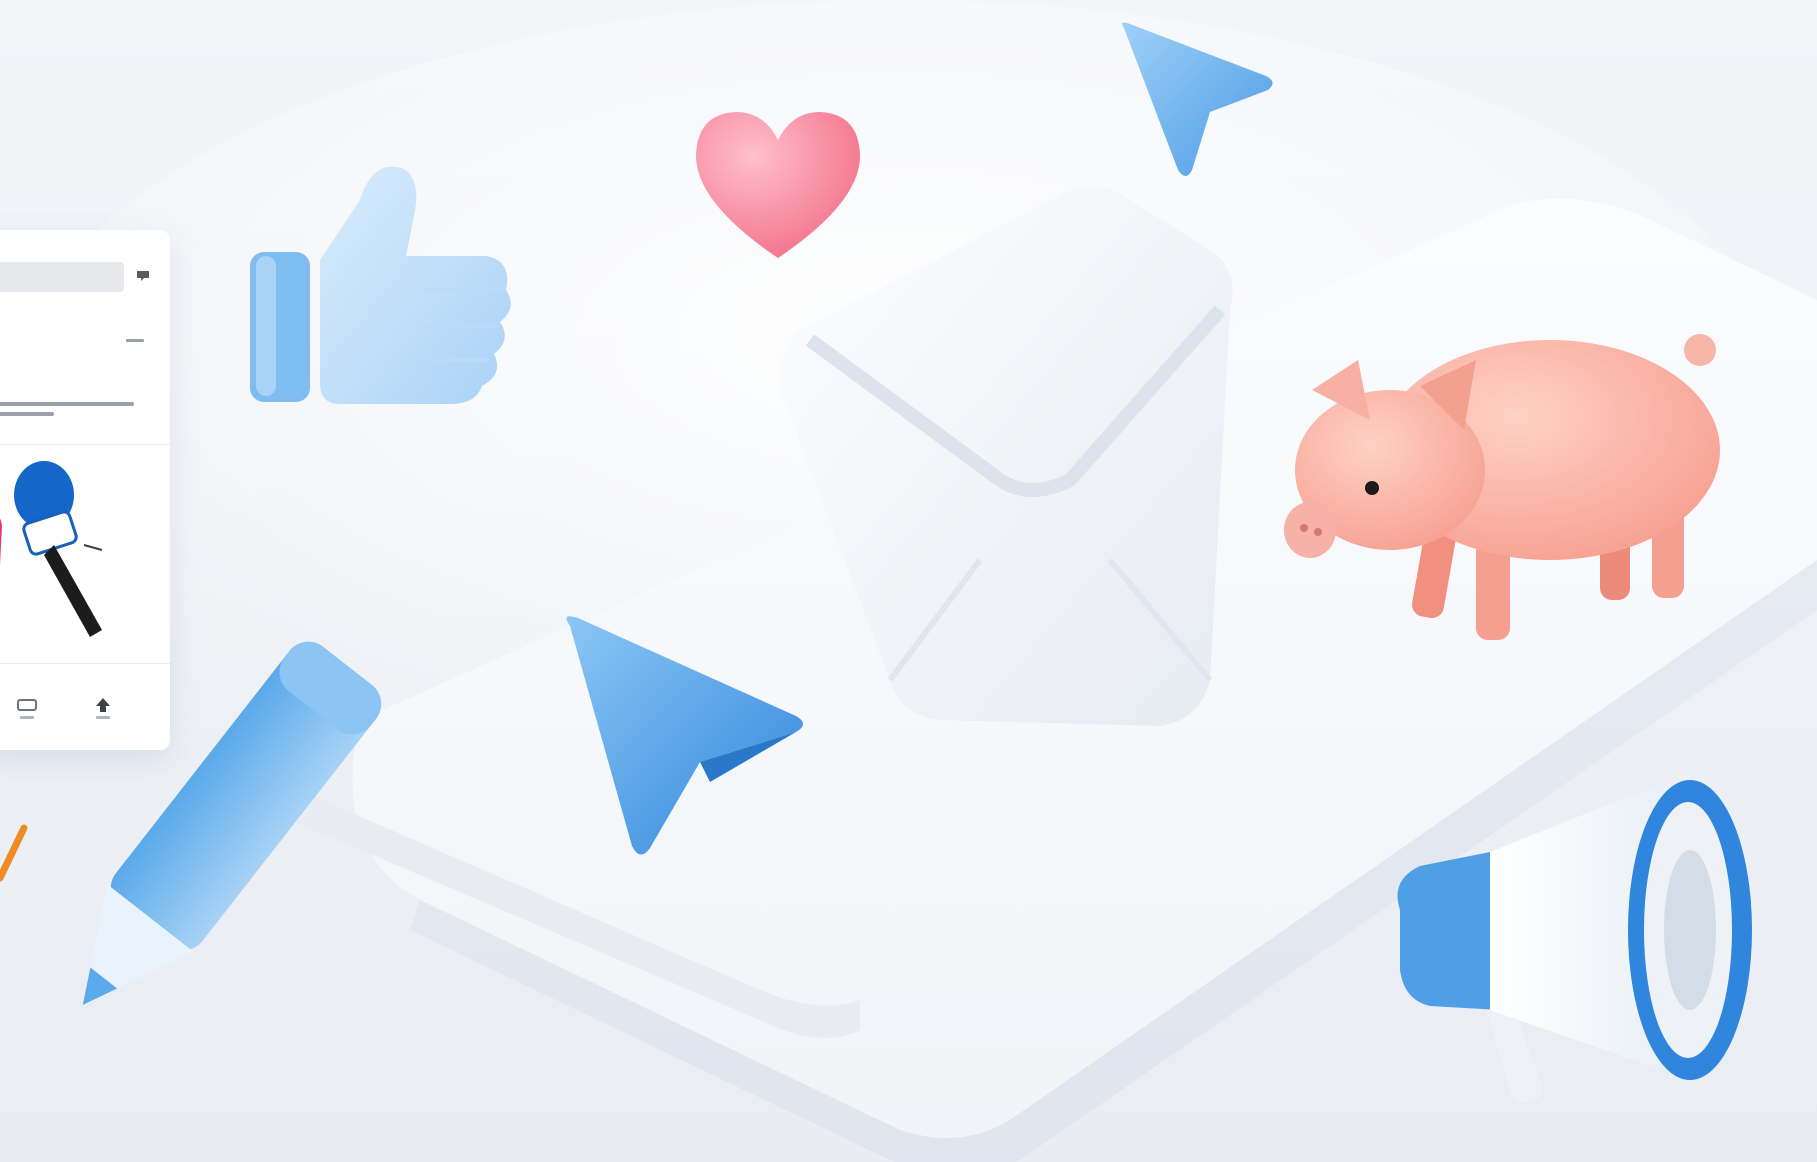  Describe the element at coordinates (778, 185) in the screenshot. I see `heart-icon` at that location.